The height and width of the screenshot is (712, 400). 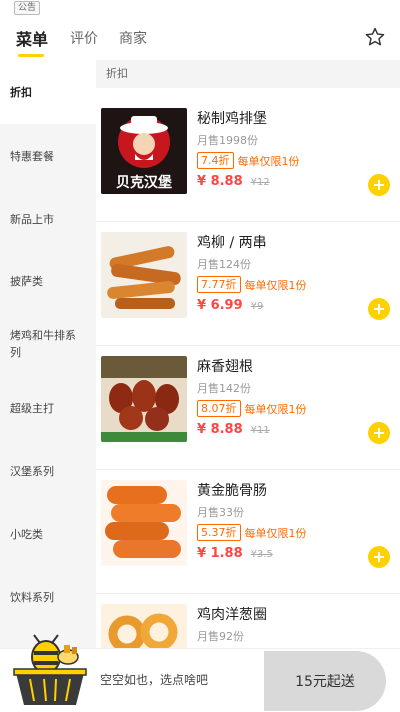 I want to click on tab-active-indicator, so click(x=31, y=55).